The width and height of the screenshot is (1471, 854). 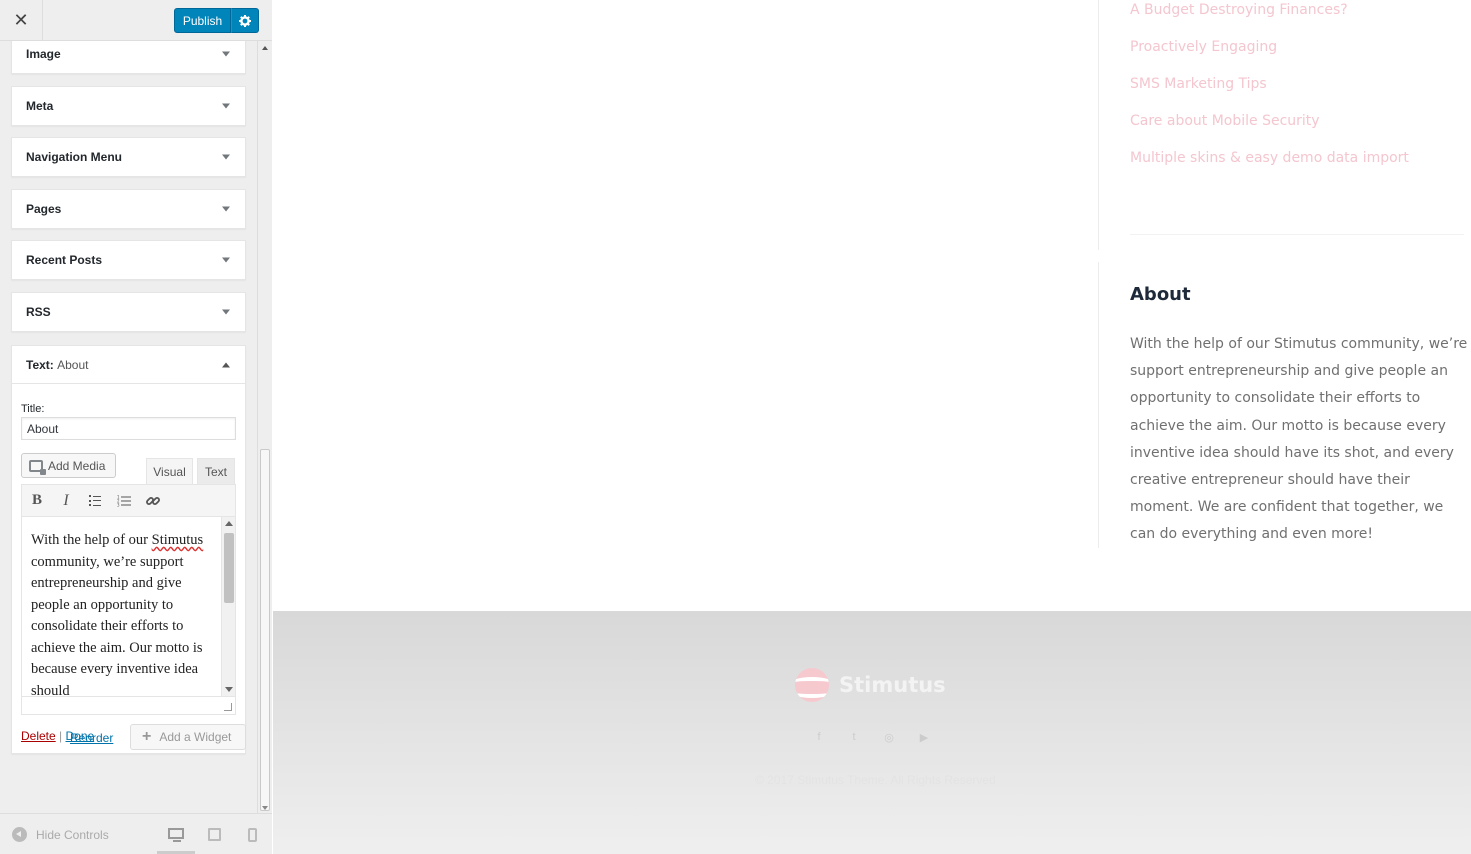 I want to click on widget-title: Image, so click(x=43, y=54).